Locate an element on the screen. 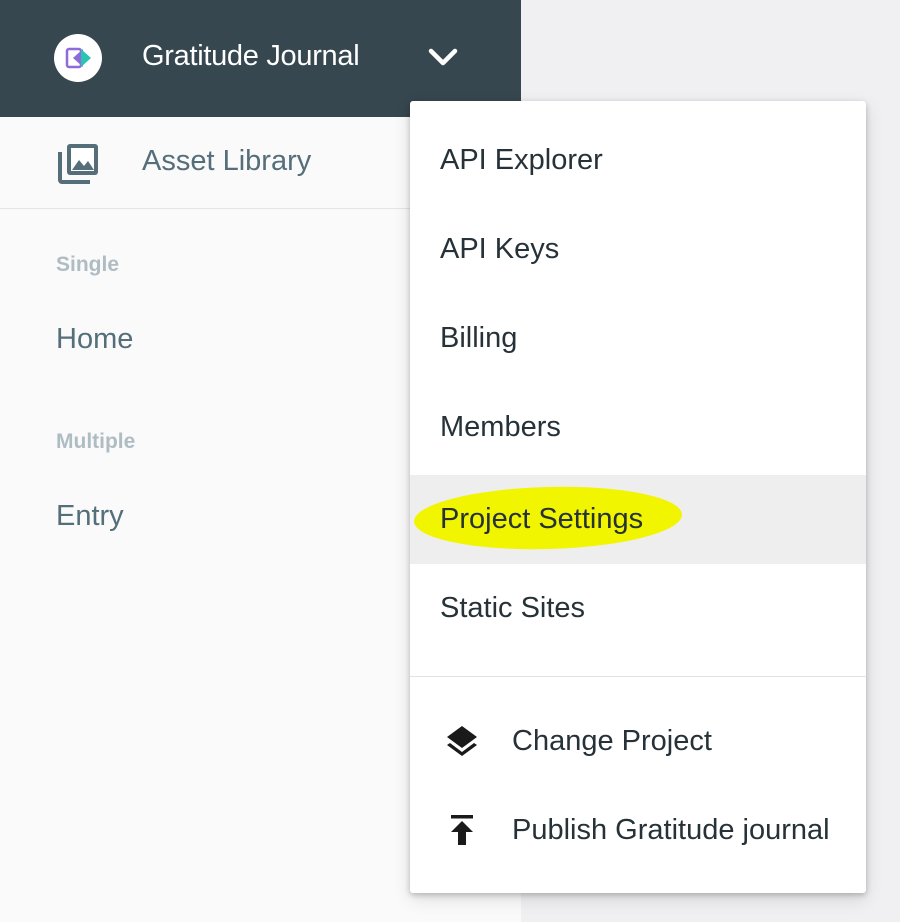  layers-icon is located at coordinates (462, 741).